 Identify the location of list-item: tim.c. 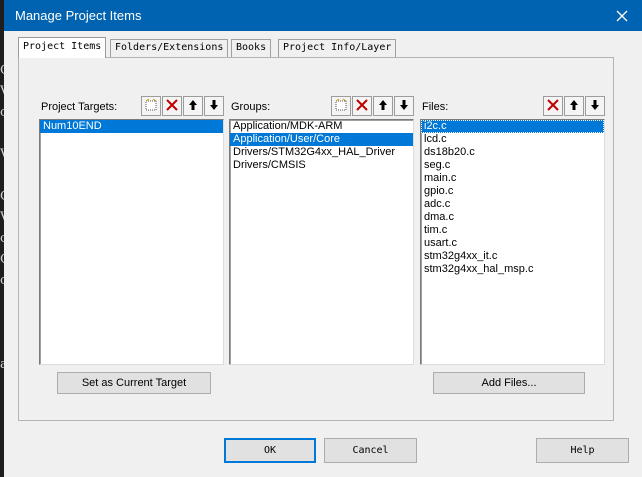
(512, 230).